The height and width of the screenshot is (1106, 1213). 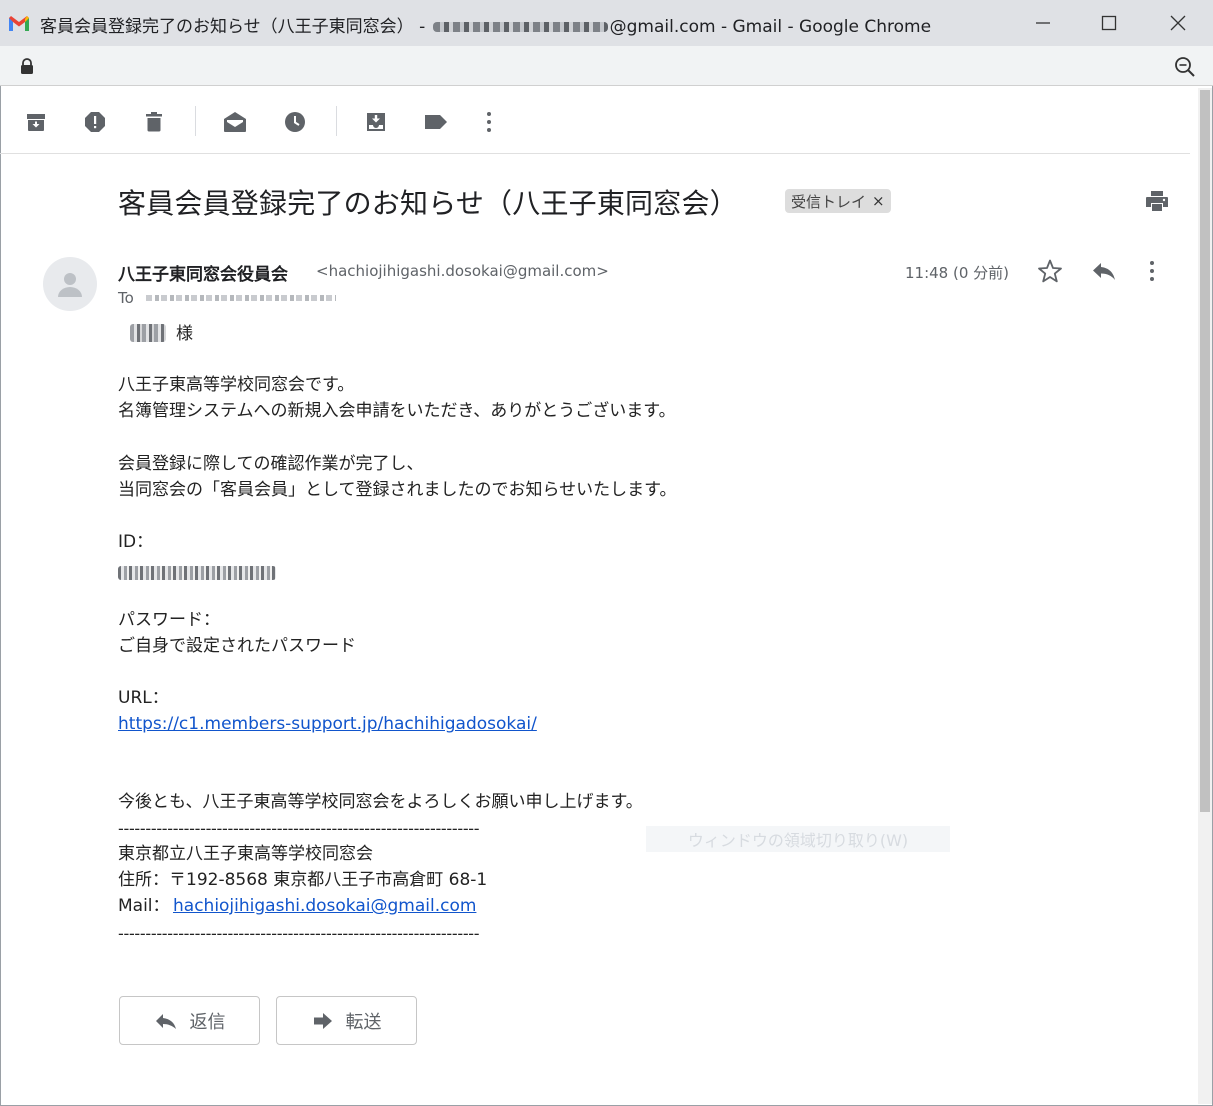 I want to click on label-button, so click(x=436, y=122).